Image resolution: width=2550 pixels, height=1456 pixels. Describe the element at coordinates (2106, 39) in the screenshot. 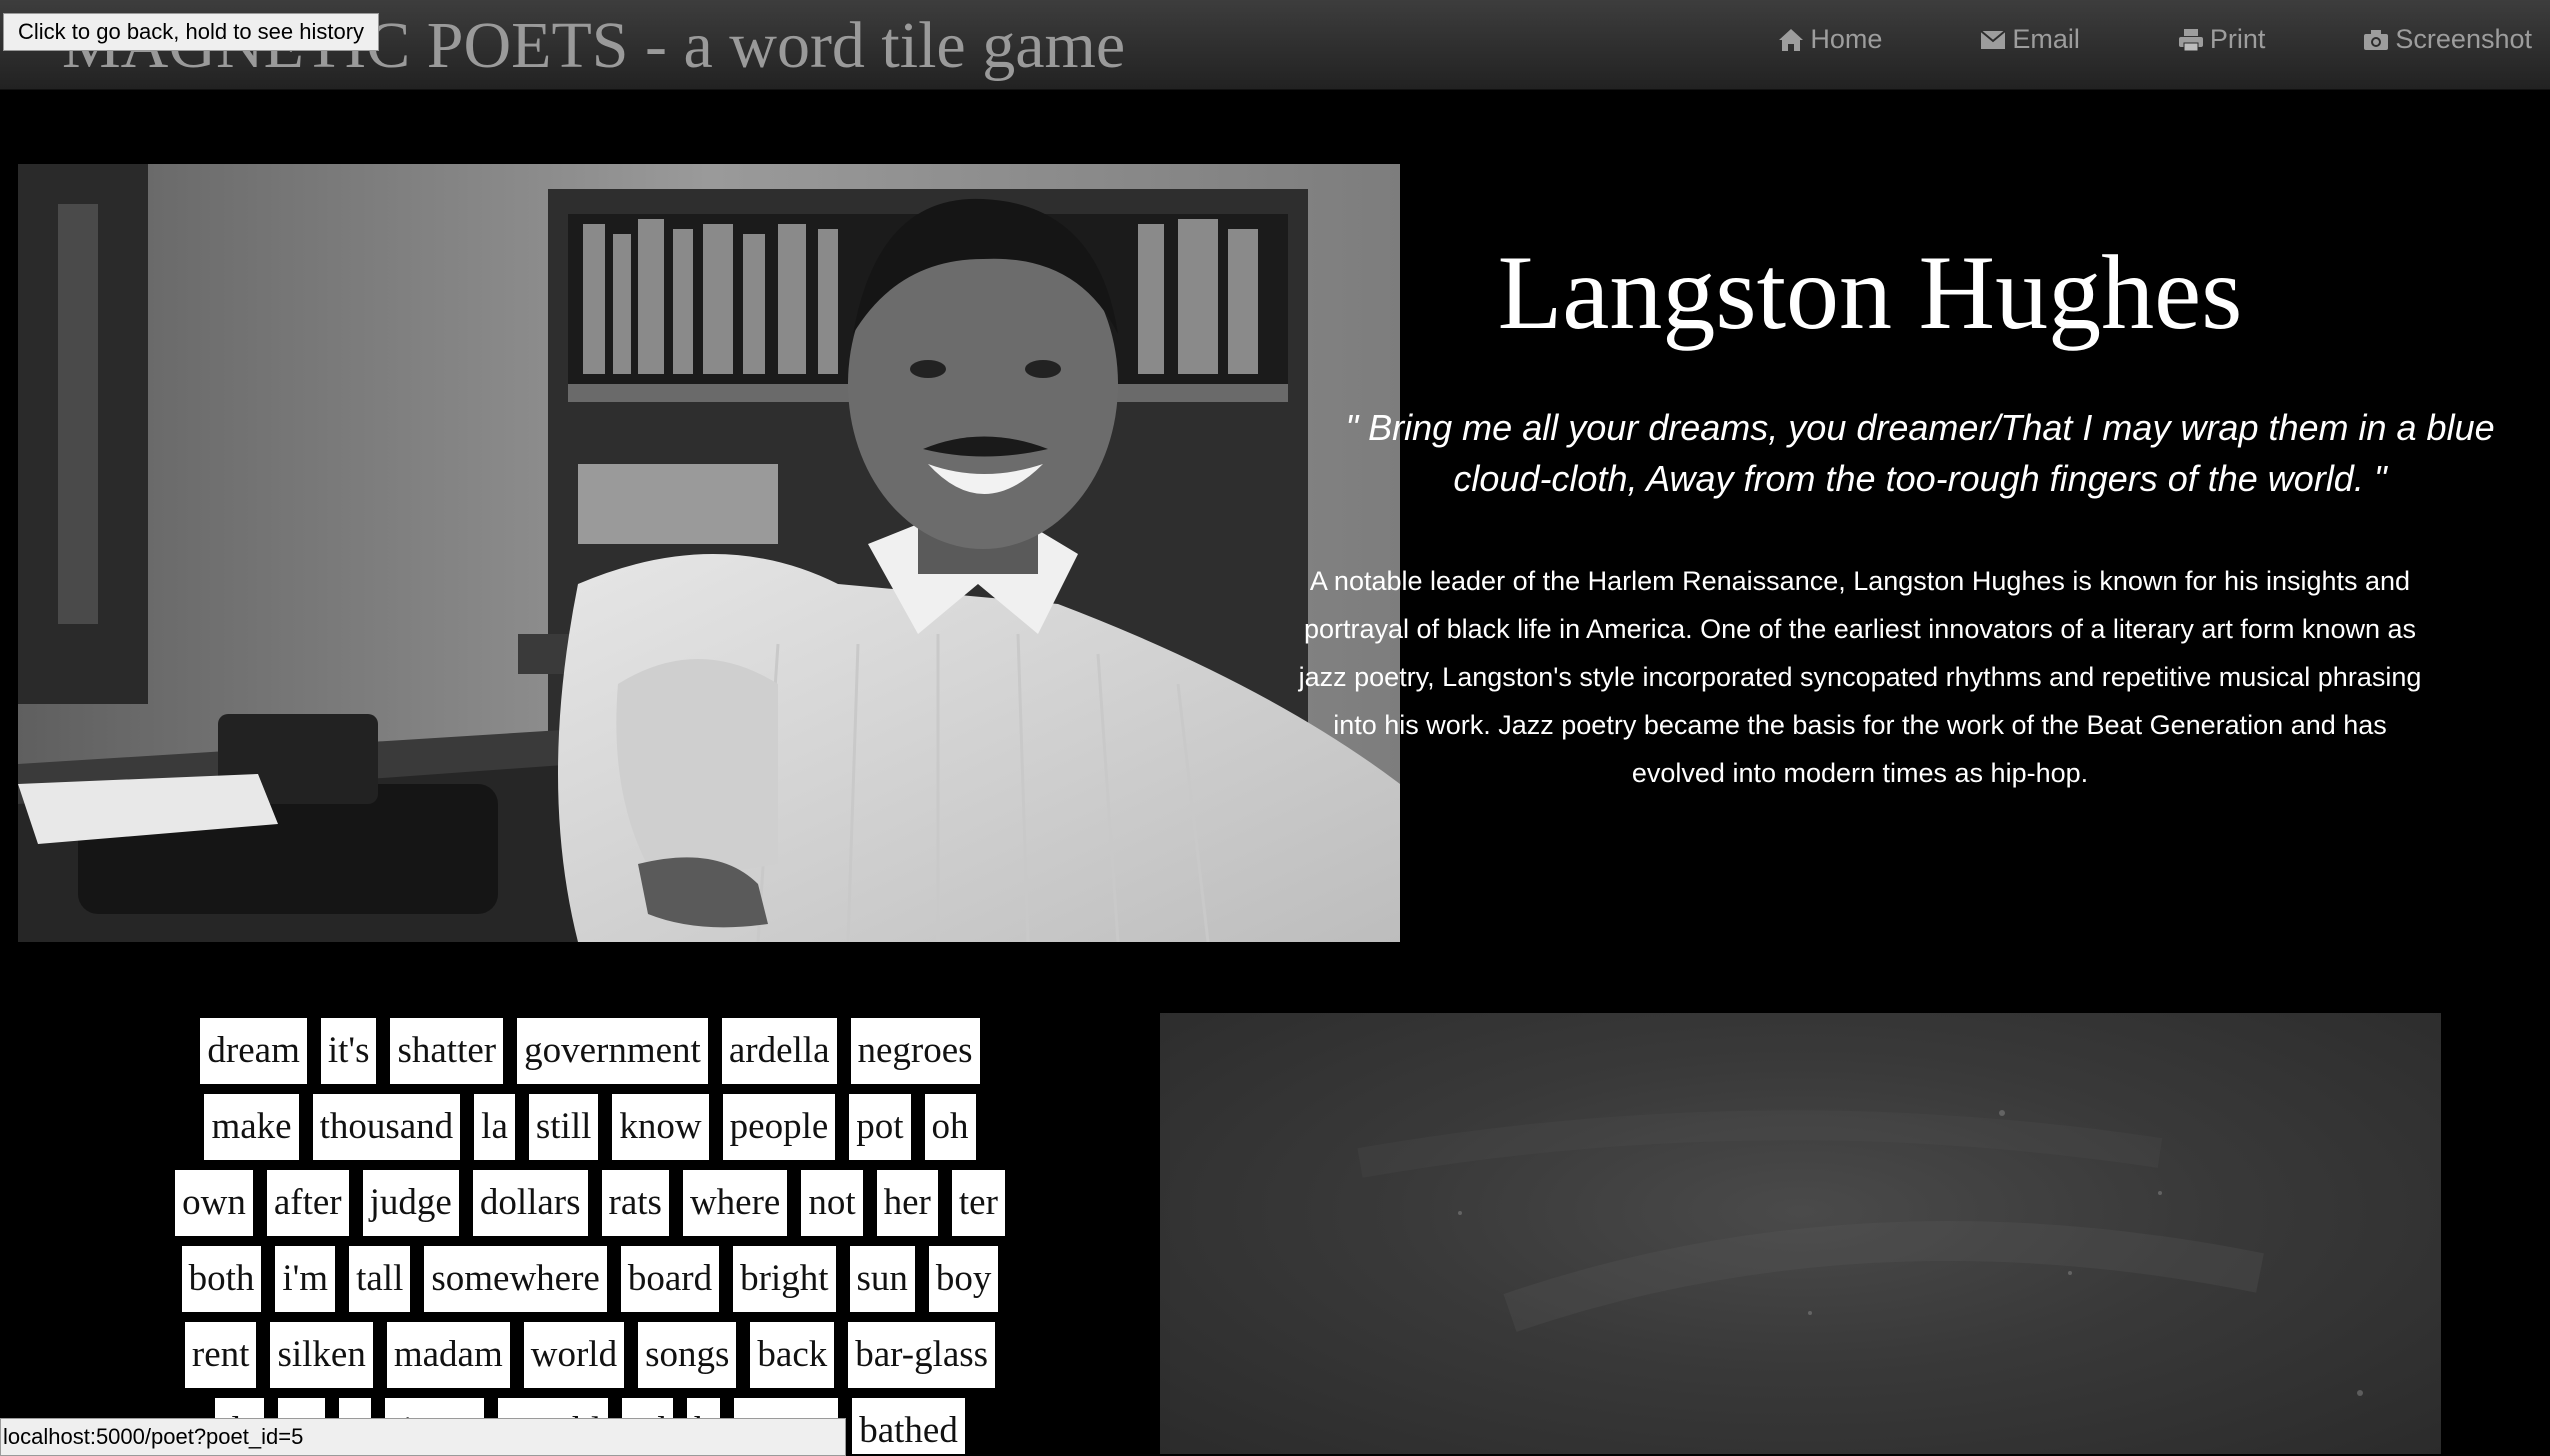

I see `nav-links: Home Email Print Screenshot` at that location.